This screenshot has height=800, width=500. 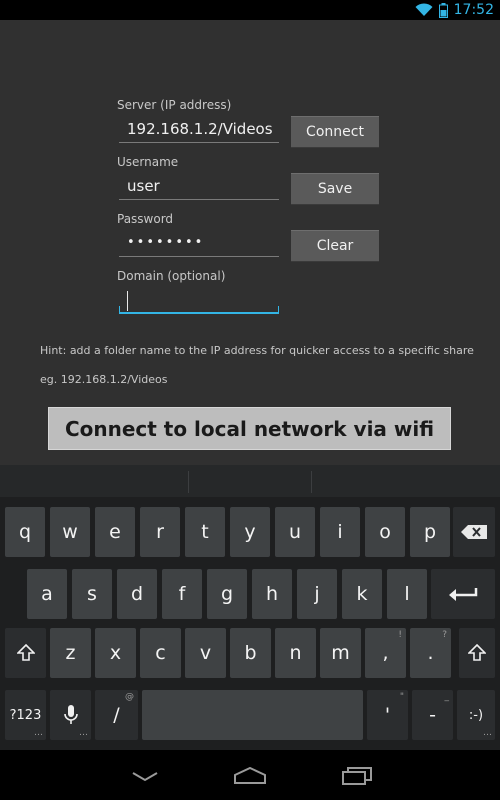 I want to click on key-label: c, so click(x=160, y=653).